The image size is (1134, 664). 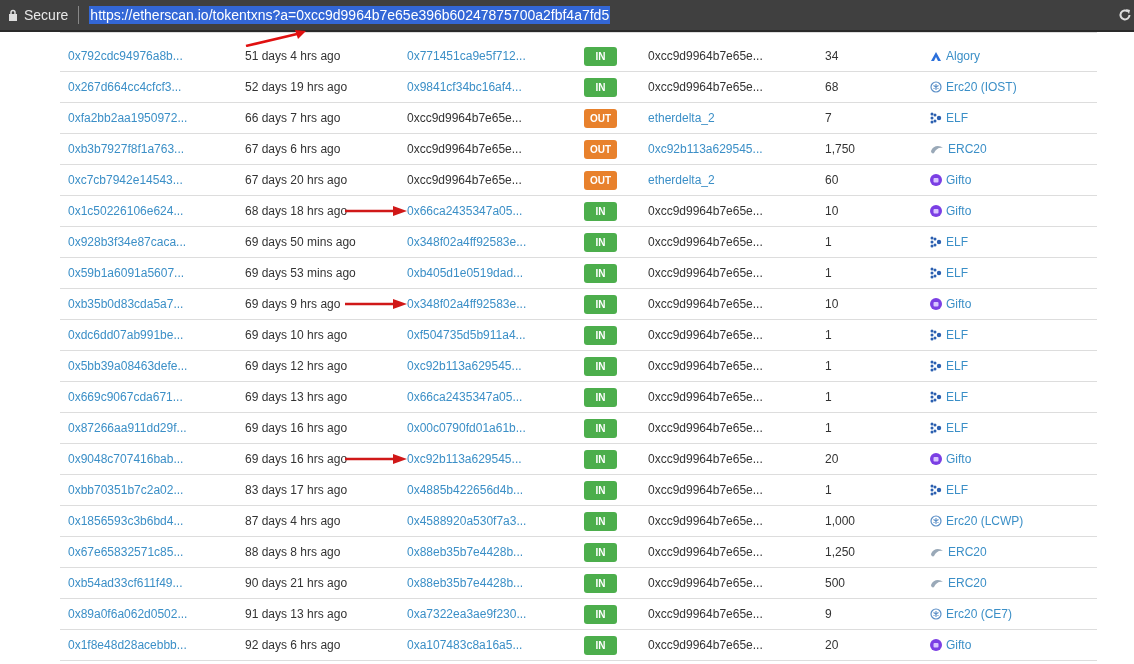 What do you see at coordinates (981, 87) in the screenshot?
I see `token-link: Erc20 (IOST)` at bounding box center [981, 87].